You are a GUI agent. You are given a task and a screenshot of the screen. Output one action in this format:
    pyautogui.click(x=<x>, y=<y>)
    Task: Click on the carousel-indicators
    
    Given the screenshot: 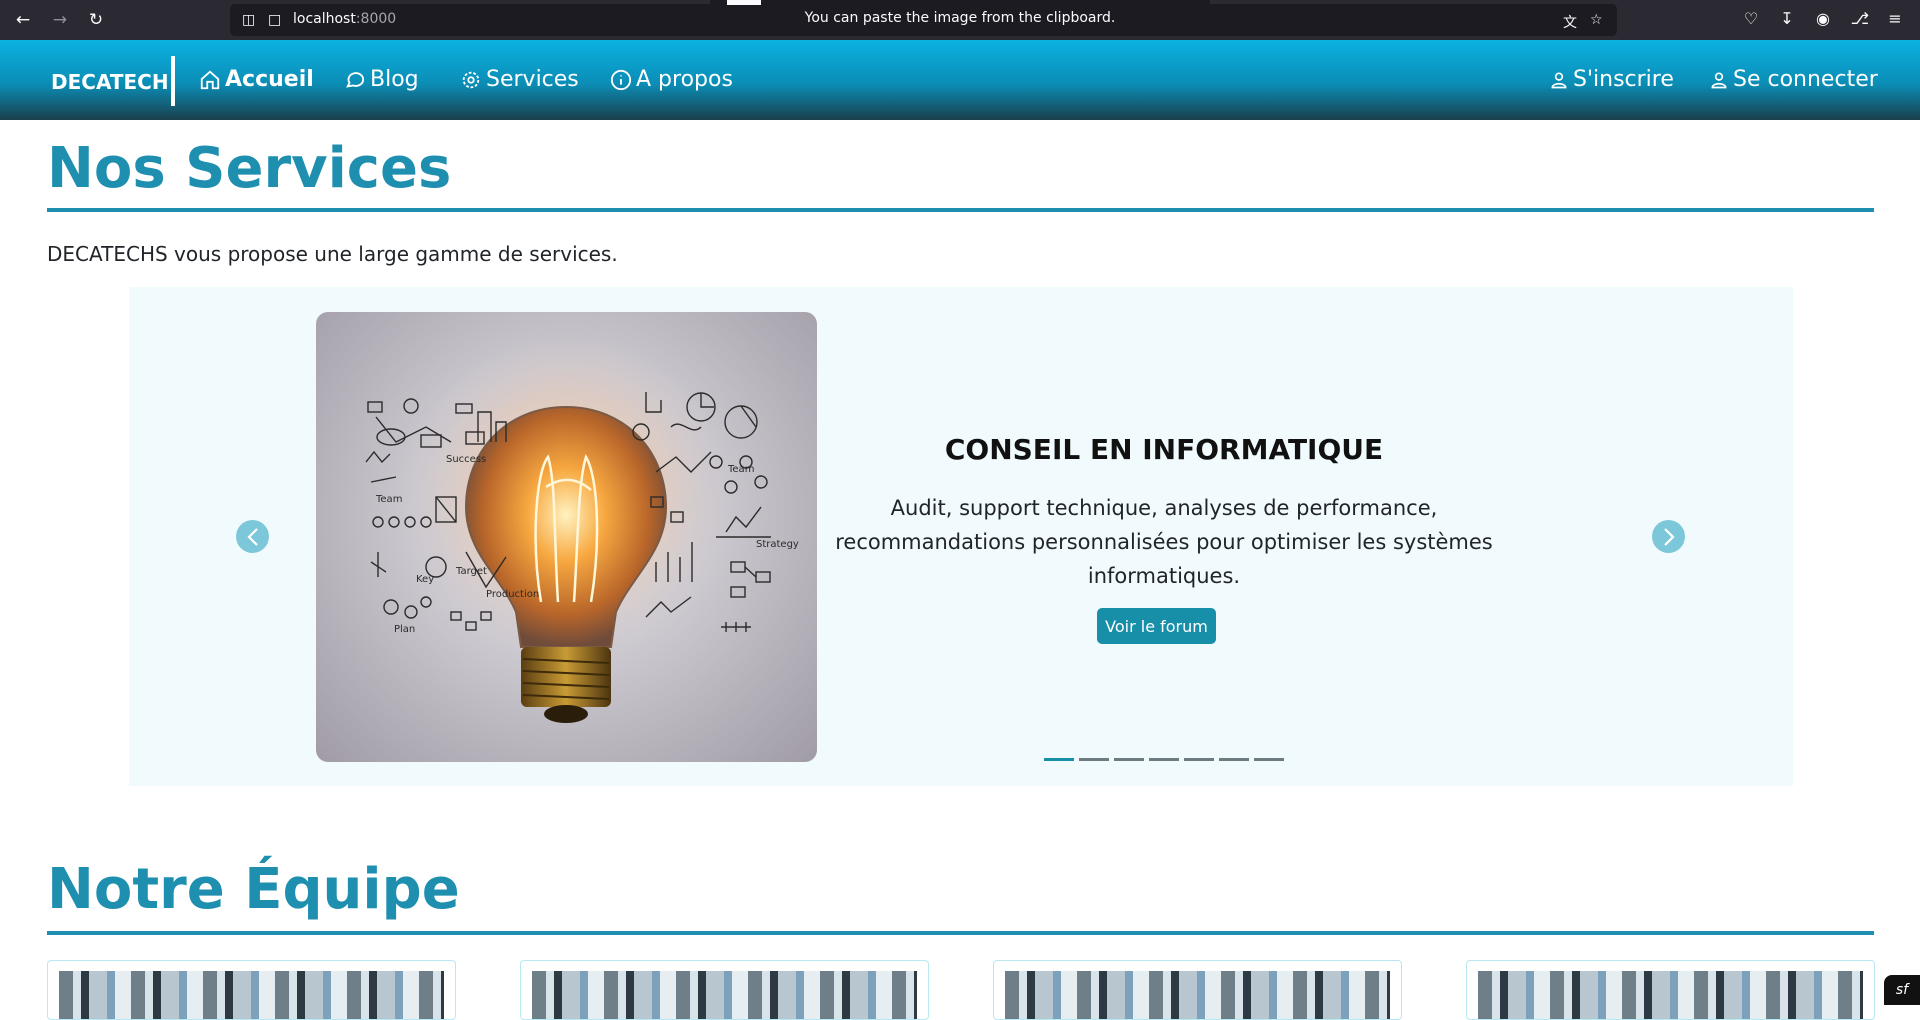 What is the action you would take?
    pyautogui.click(x=1164, y=759)
    